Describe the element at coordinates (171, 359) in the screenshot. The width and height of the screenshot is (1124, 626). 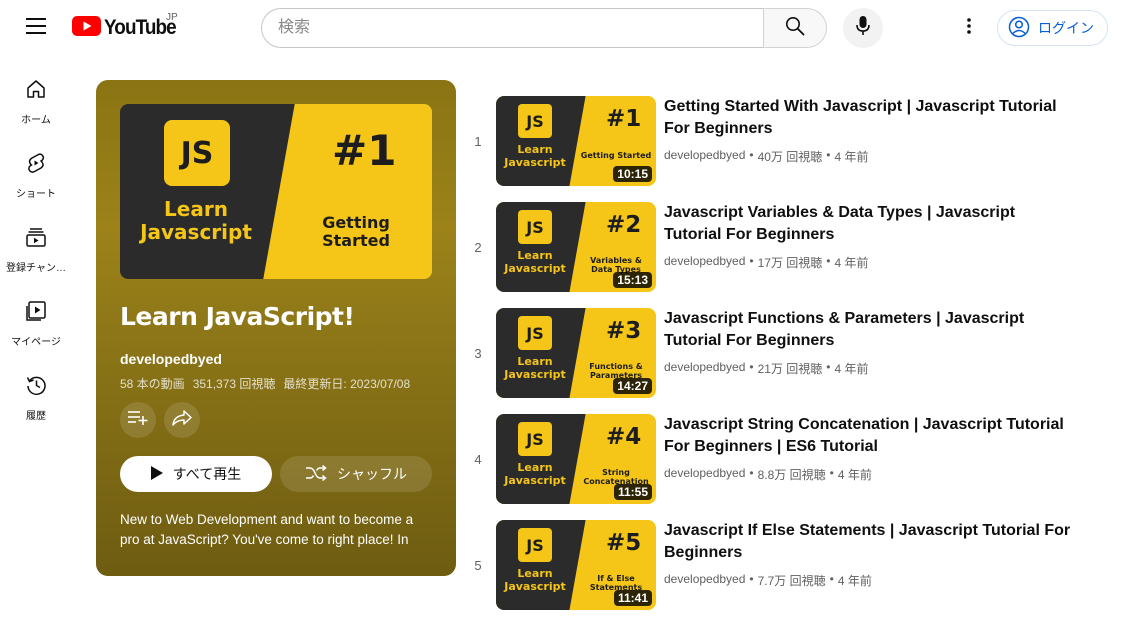
I see `playlist-owner-link: developedbyed` at that location.